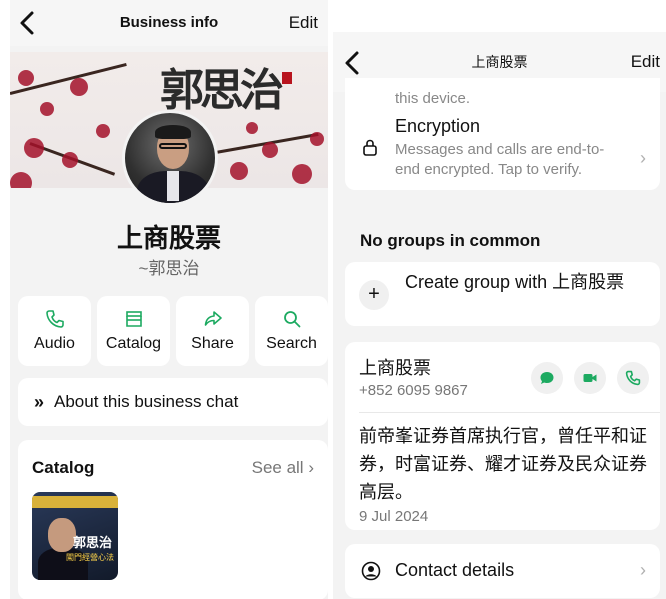 This screenshot has height=599, width=666. What do you see at coordinates (212, 343) in the screenshot?
I see `share-label: Share` at bounding box center [212, 343].